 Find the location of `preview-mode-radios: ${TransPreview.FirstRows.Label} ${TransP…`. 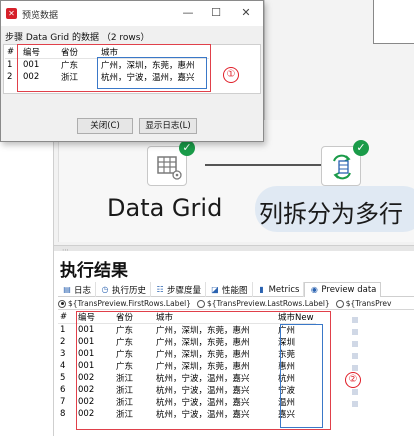

preview-mode-radios: ${TransPreview.FirstRows.Label} ${TransP… is located at coordinates (236, 304).